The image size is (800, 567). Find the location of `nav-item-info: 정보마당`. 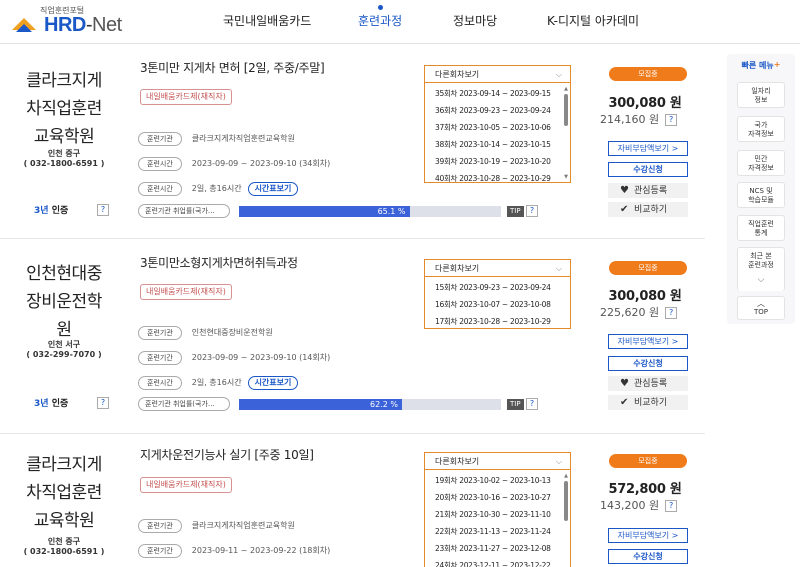

nav-item-info: 정보마당 is located at coordinates (475, 20).